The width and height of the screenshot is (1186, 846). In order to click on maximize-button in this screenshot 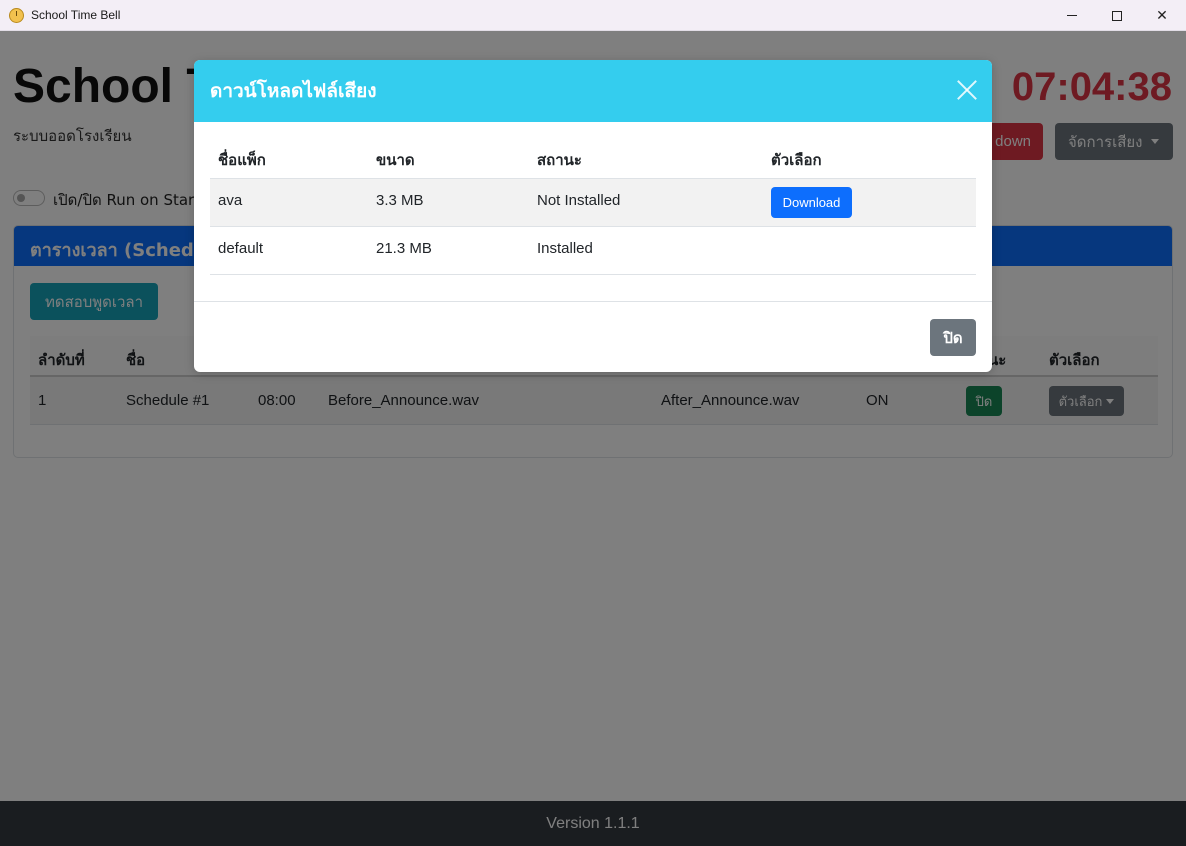, I will do `click(1117, 15)`.